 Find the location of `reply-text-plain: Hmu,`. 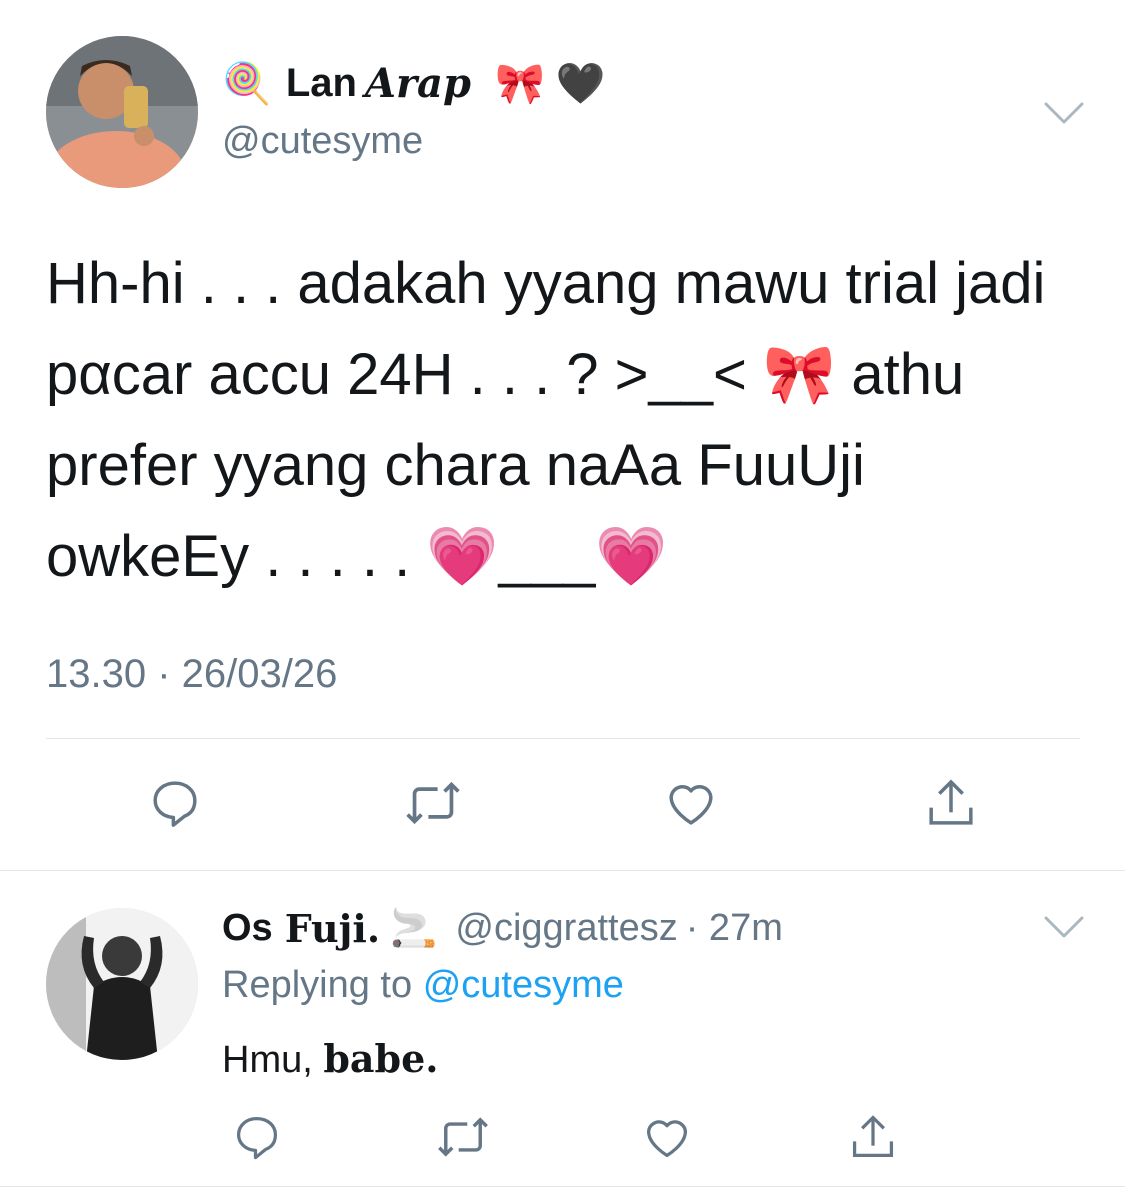

reply-text-plain: Hmu, is located at coordinates (267, 1060).